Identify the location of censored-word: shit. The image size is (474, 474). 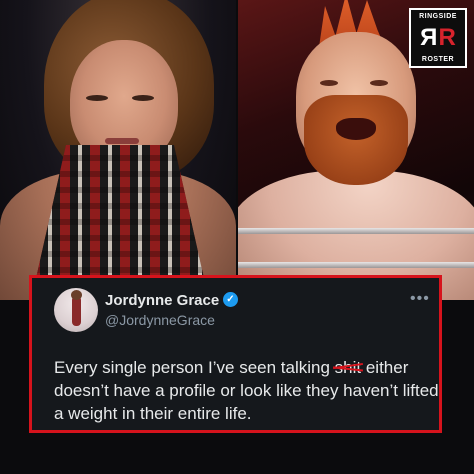
(348, 367).